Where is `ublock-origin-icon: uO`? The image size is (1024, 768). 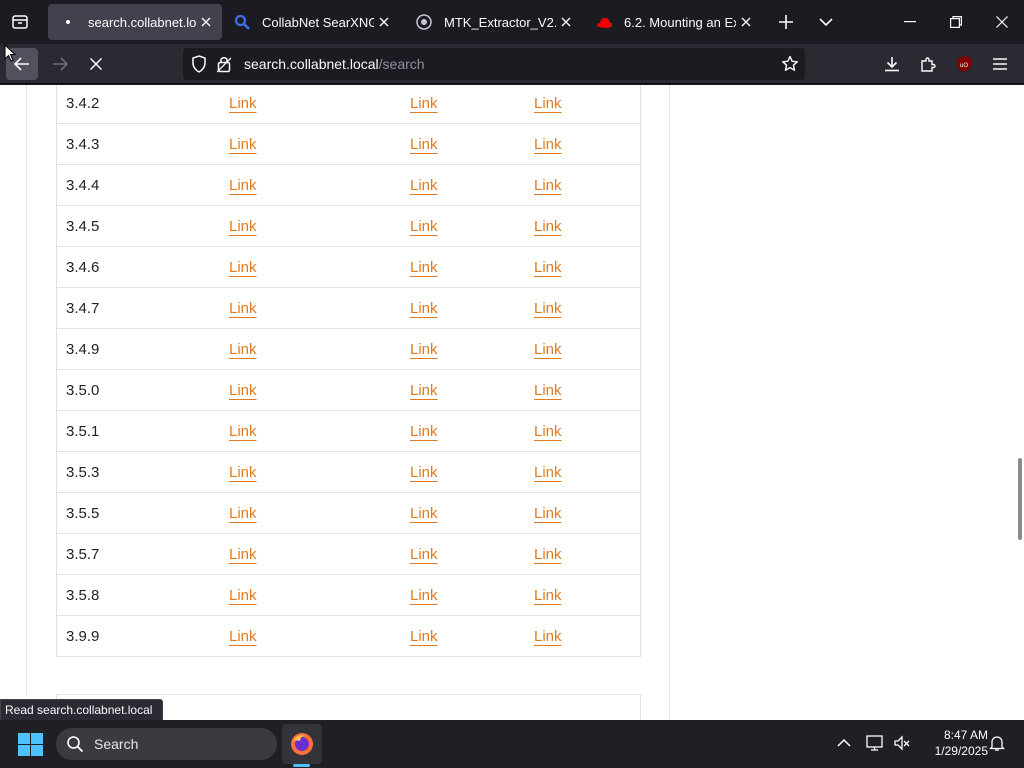 ublock-origin-icon: uO is located at coordinates (964, 64).